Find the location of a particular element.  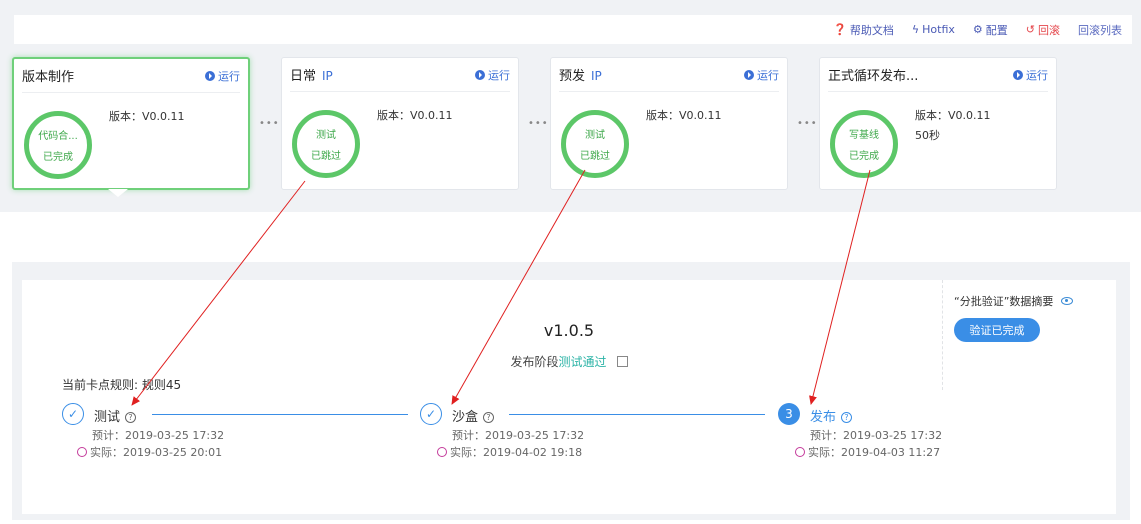

config-link: ⚙ 配置 is located at coordinates (990, 30).